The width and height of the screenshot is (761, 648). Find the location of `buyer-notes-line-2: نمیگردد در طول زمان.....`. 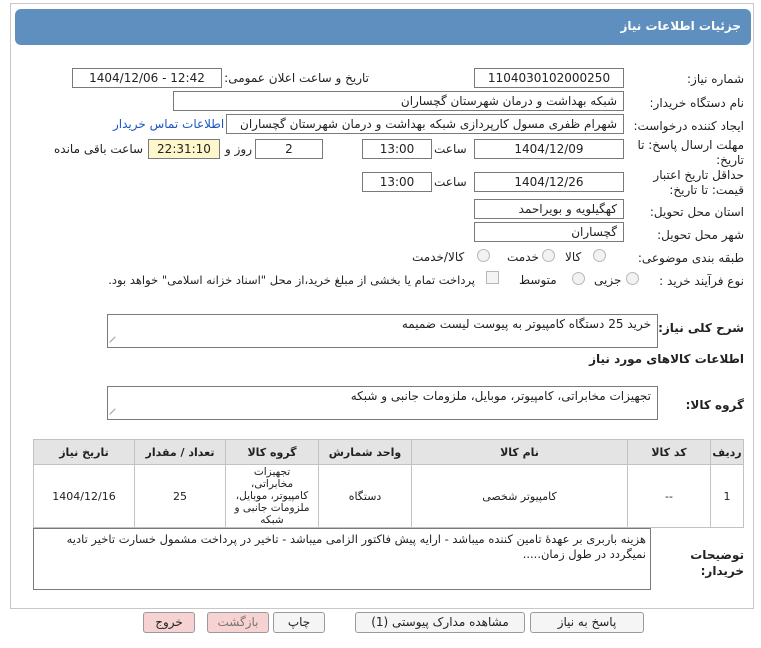

buyer-notes-line-2: نمیگردد در طول زمان..... is located at coordinates (584, 554).